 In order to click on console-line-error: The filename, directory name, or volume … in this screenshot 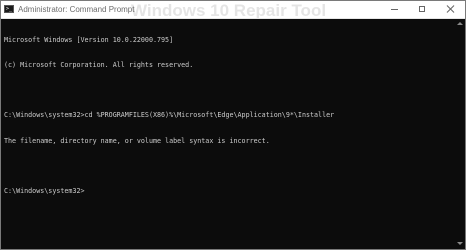, I will do `click(137, 140)`.